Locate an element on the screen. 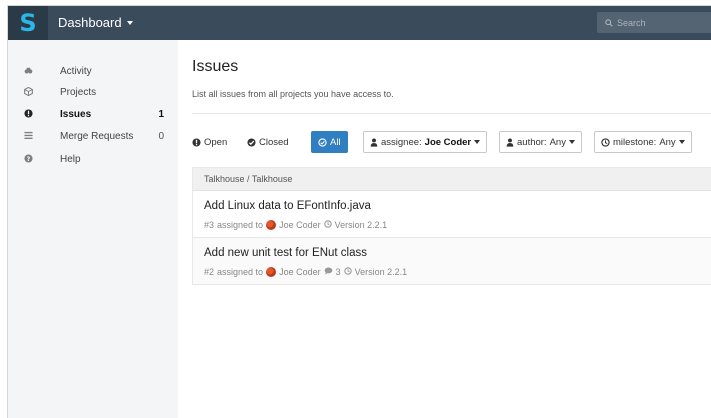  sidebar-item-projects: Projects is located at coordinates (93, 92).